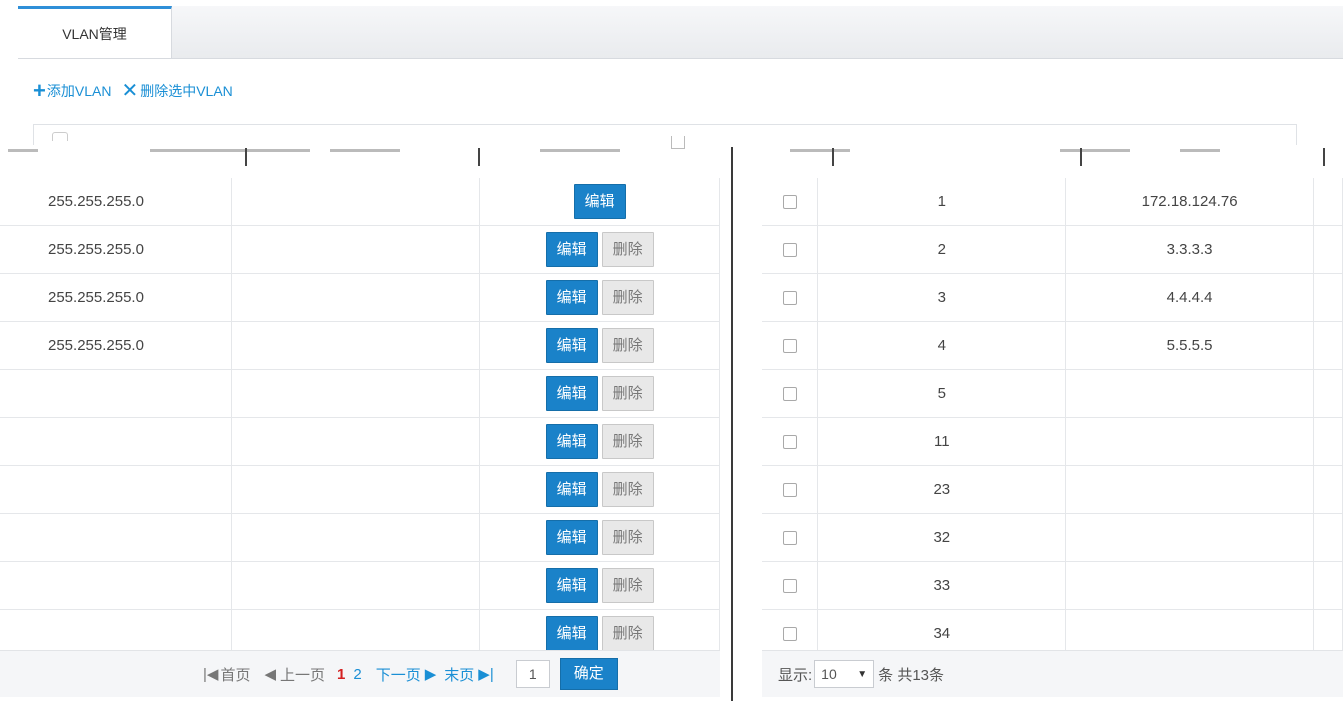 The height and width of the screenshot is (701, 1343). Describe the element at coordinates (1052, 249) in the screenshot. I see `table-row: 2 3.3.3.3` at that location.